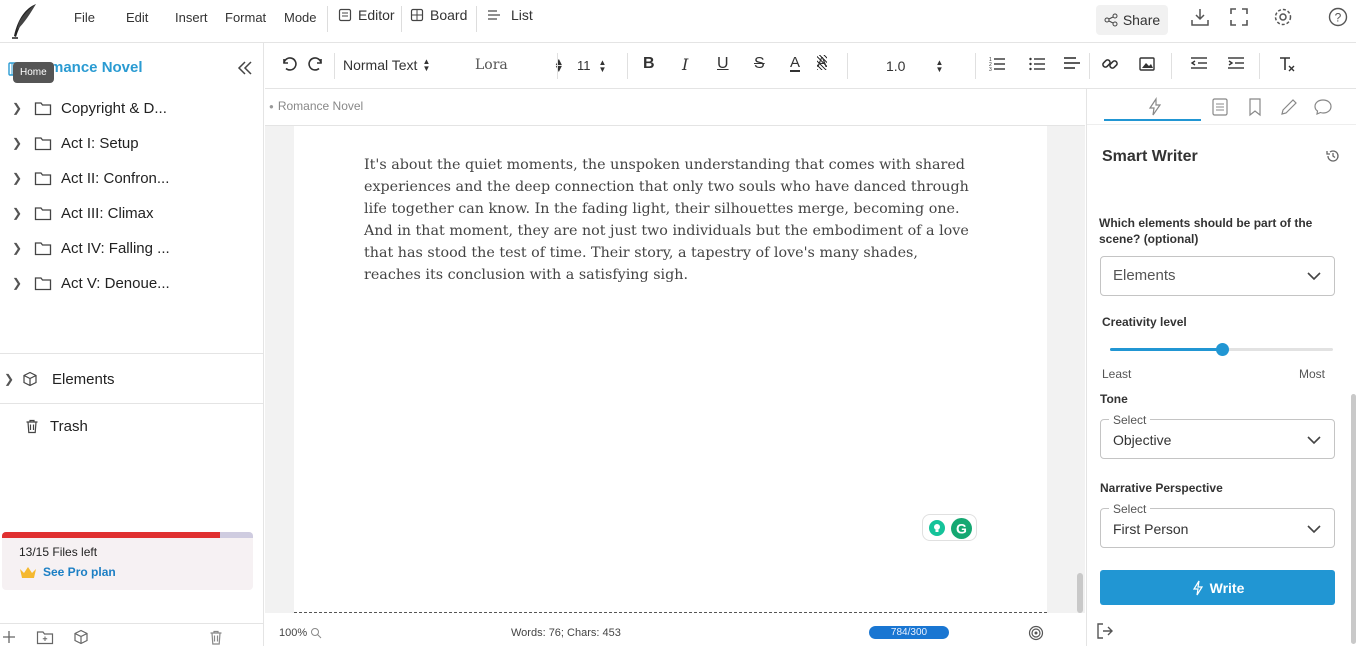 The height and width of the screenshot is (646, 1356). I want to click on italic-icon: I, so click(685, 64).